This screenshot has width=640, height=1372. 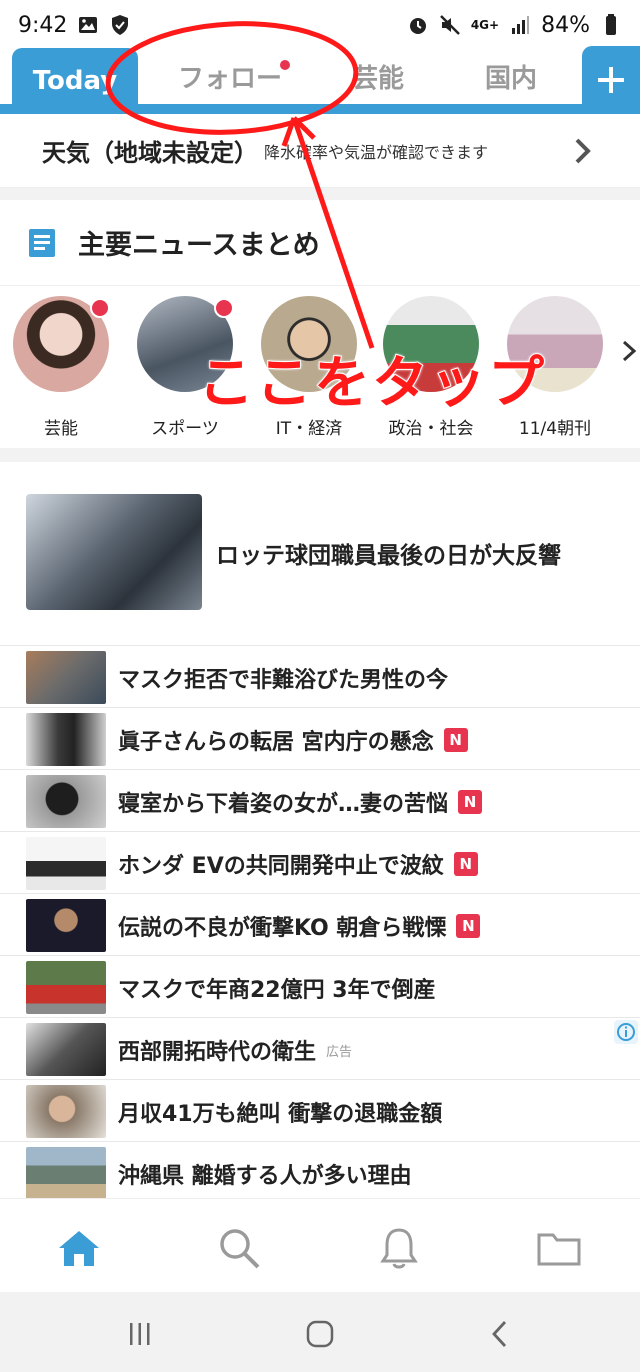 I want to click on recent-apps-icon, so click(x=140, y=1334).